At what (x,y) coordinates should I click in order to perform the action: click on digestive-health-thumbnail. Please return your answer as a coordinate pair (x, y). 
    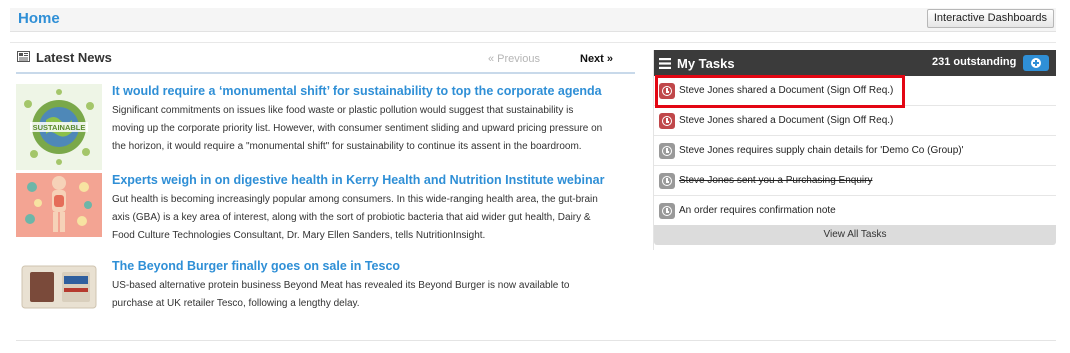
    Looking at the image, I should click on (59, 205).